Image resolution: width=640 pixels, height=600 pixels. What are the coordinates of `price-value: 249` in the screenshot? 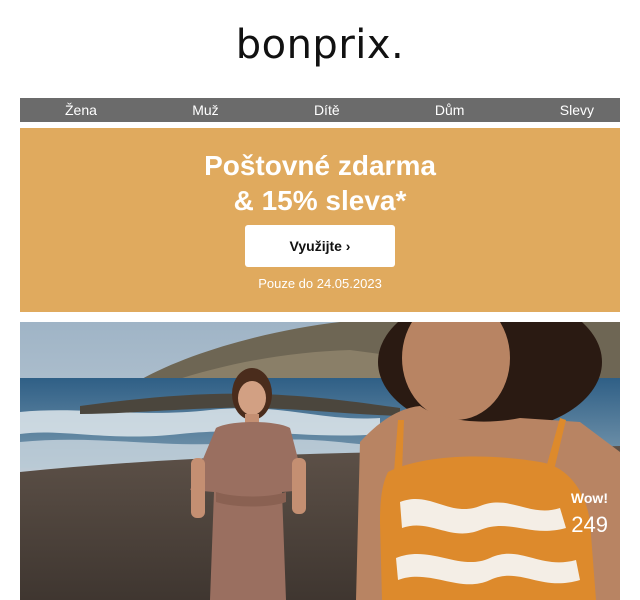 It's located at (589, 524).